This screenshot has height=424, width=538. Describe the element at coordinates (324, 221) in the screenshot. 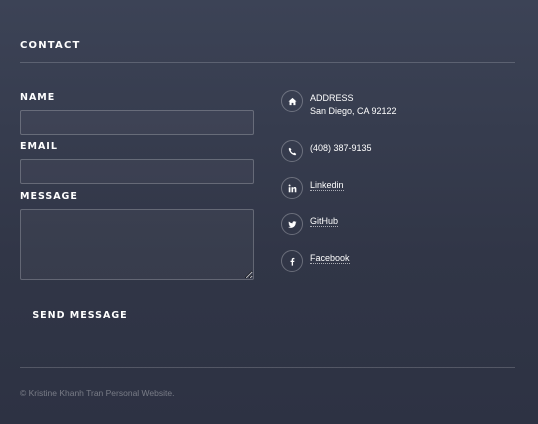

I see `github-link: GitHub` at that location.